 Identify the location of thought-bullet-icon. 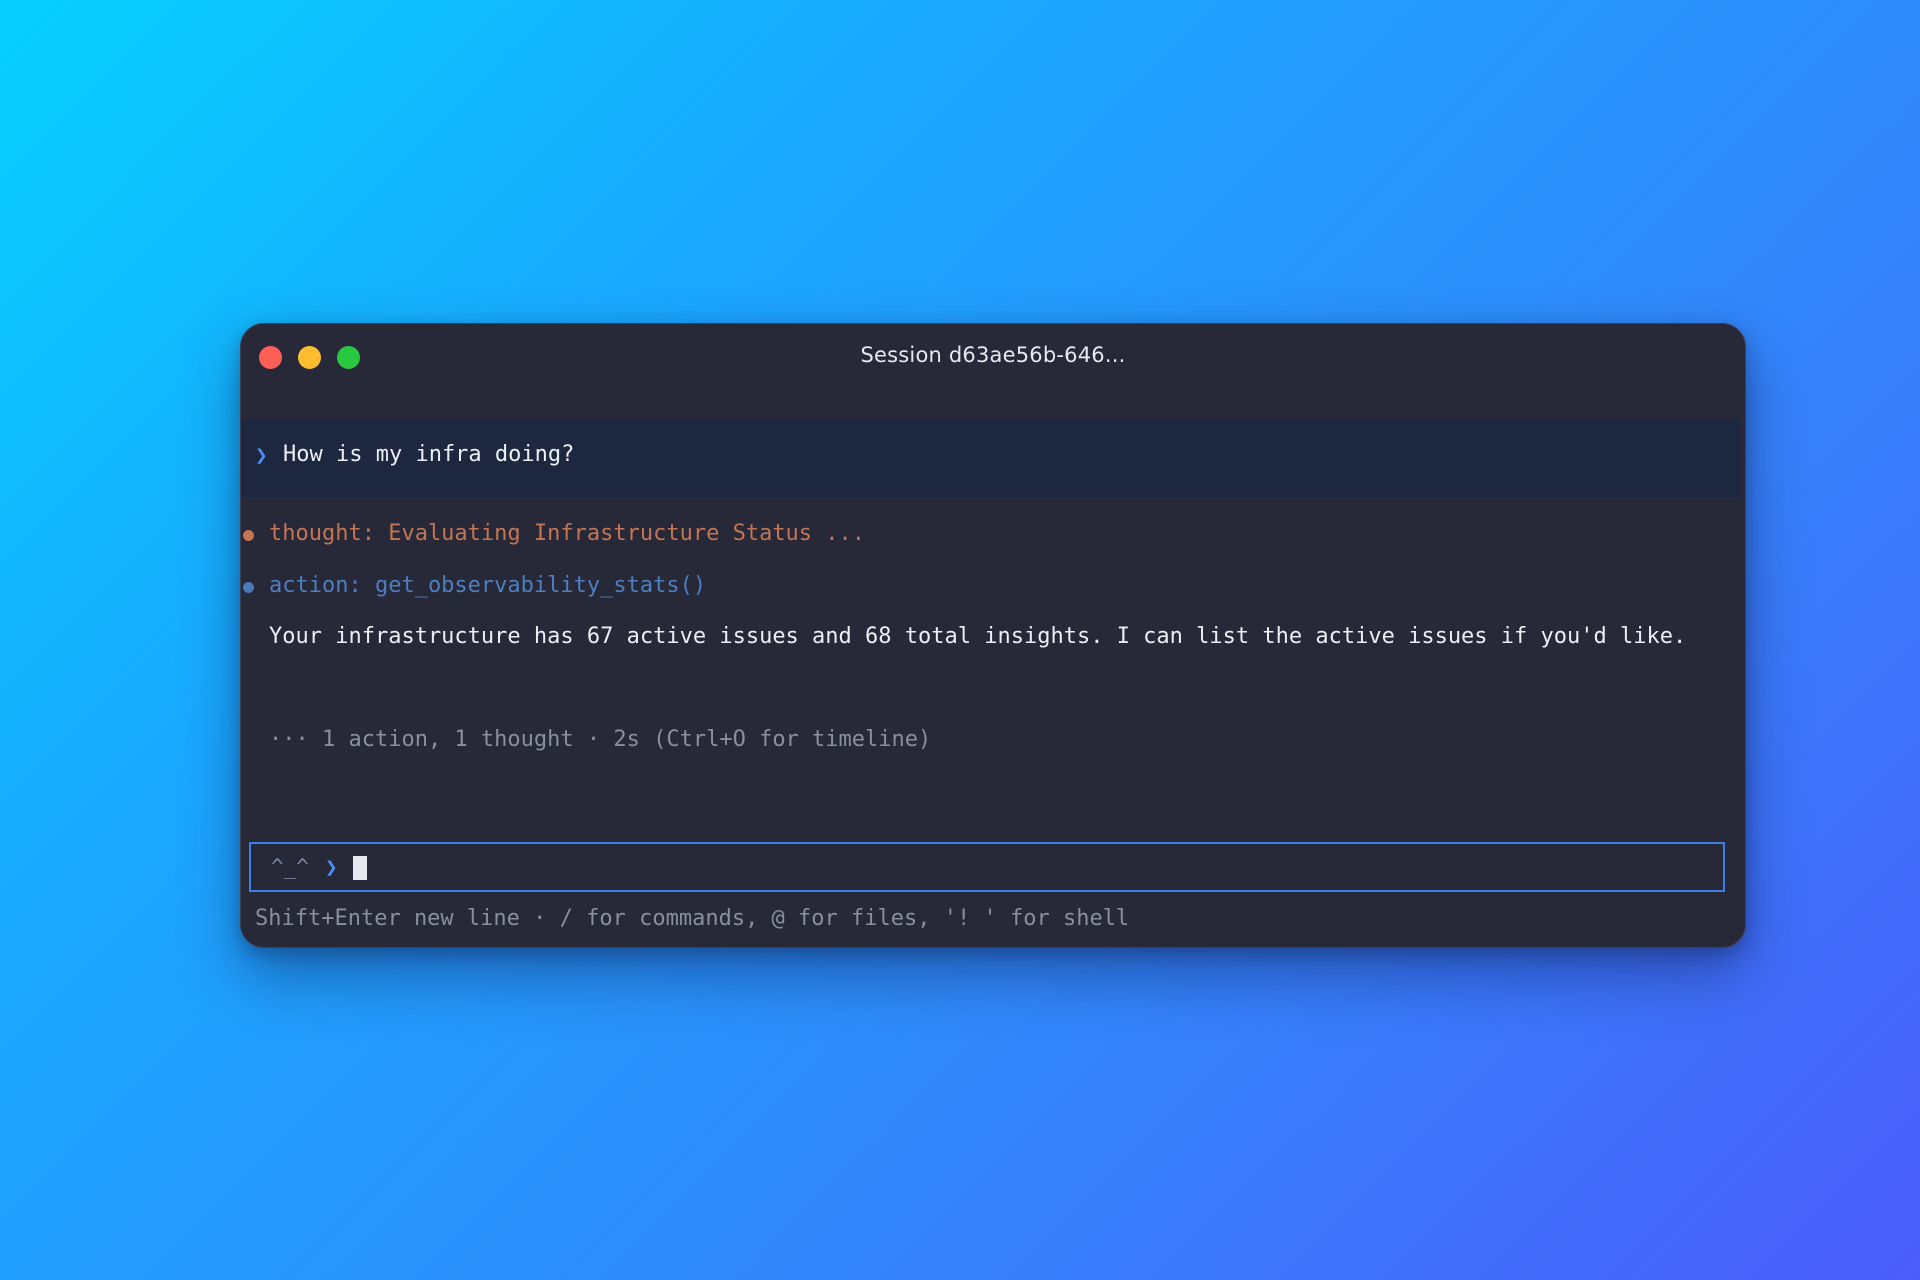
(248, 535).